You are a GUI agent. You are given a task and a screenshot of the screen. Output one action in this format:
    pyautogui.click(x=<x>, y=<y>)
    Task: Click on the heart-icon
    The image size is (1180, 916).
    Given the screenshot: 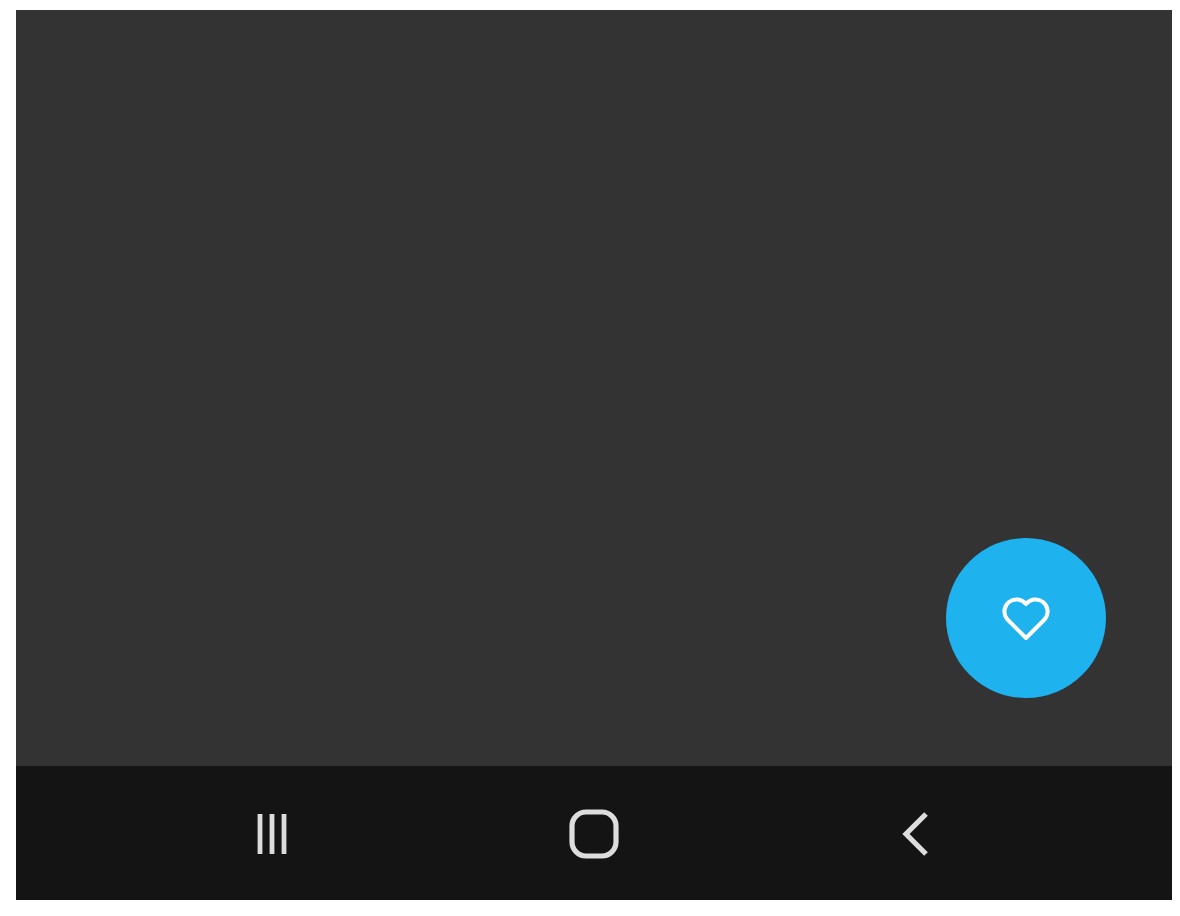 What is the action you would take?
    pyautogui.click(x=1026, y=618)
    